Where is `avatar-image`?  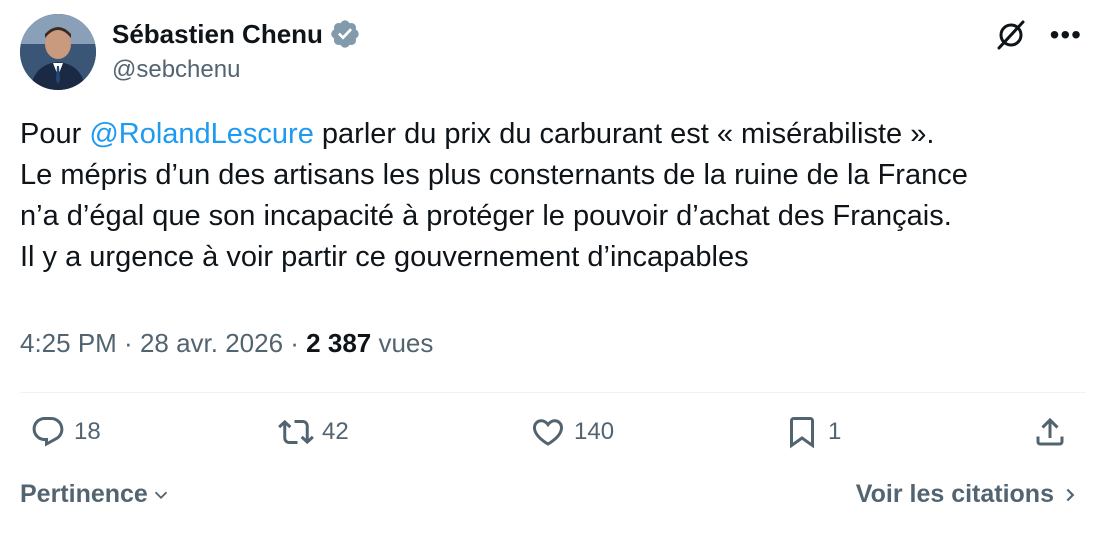 avatar-image is located at coordinates (58, 52).